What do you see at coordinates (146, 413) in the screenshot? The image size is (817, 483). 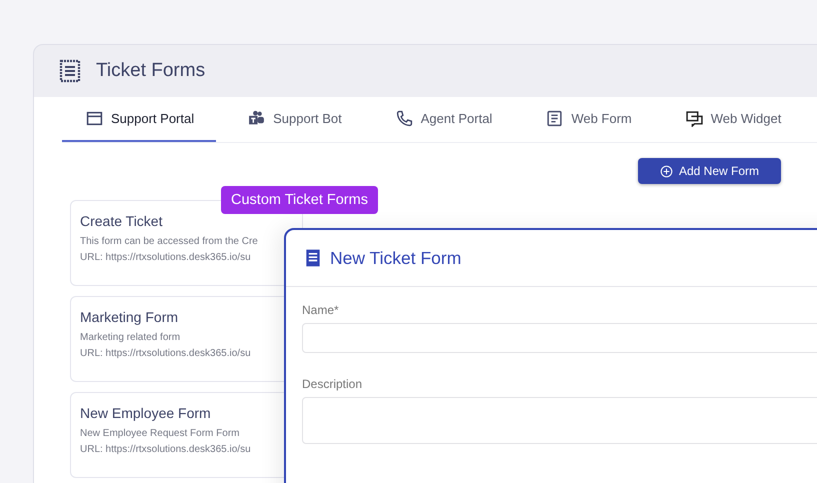 I see `form-title: New Employee Form` at bounding box center [146, 413].